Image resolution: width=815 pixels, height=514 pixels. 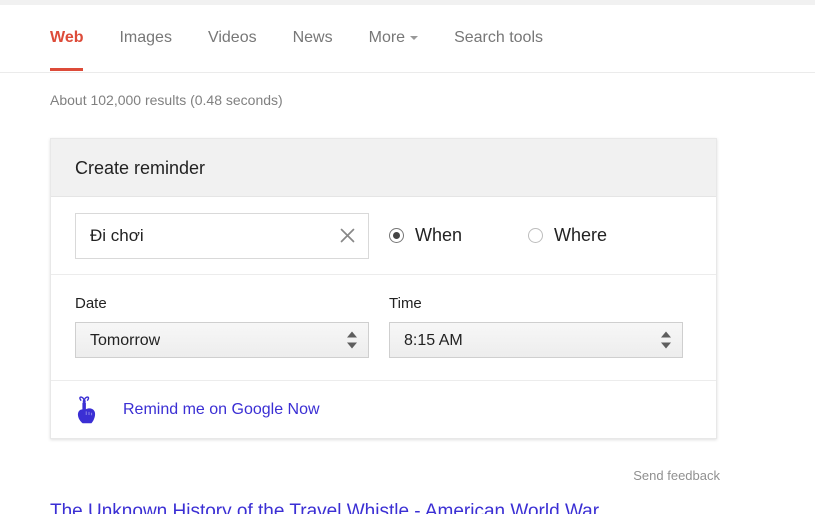 I want to click on radio-option-where: Where, so click(x=567, y=235).